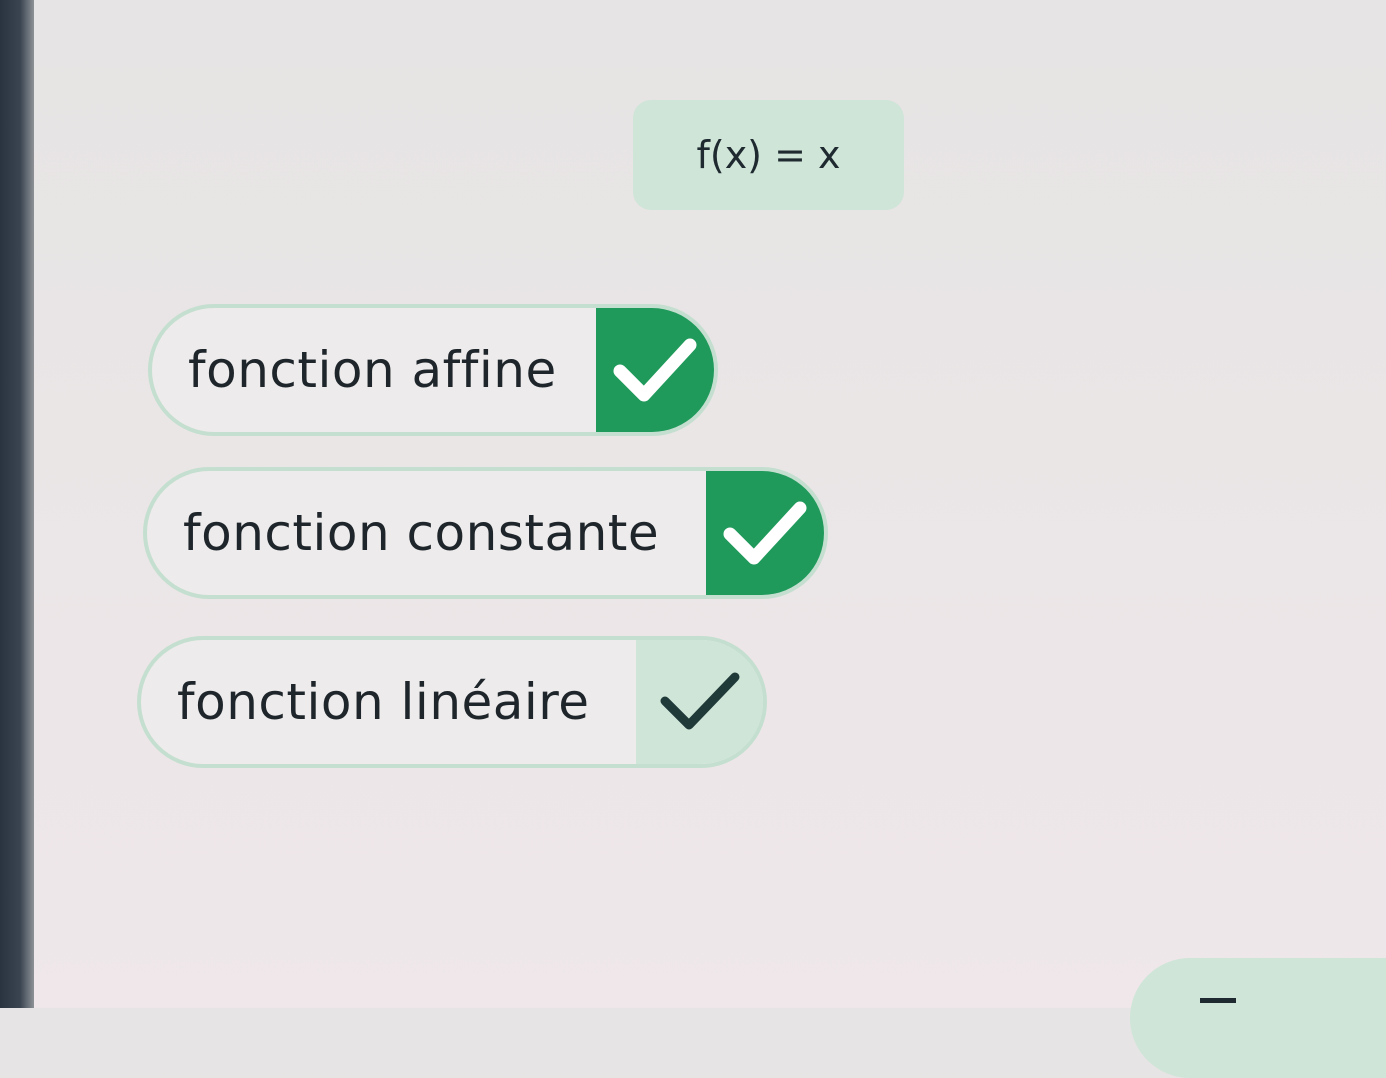 This screenshot has width=1386, height=1078. What do you see at coordinates (17, 504) in the screenshot?
I see `screen-bezel` at bounding box center [17, 504].